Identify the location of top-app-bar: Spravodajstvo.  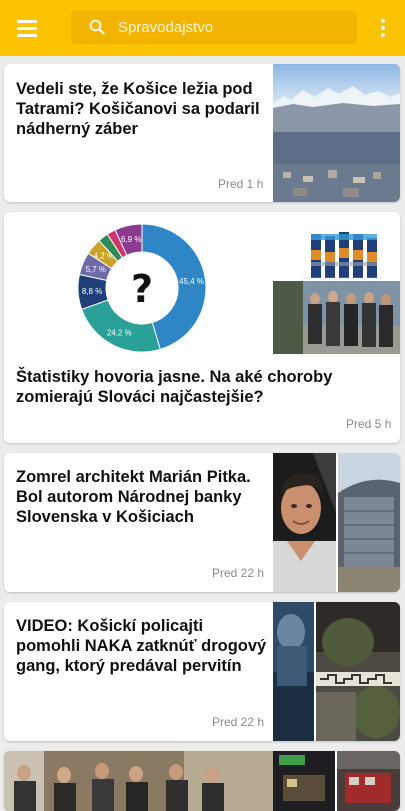
(202, 28).